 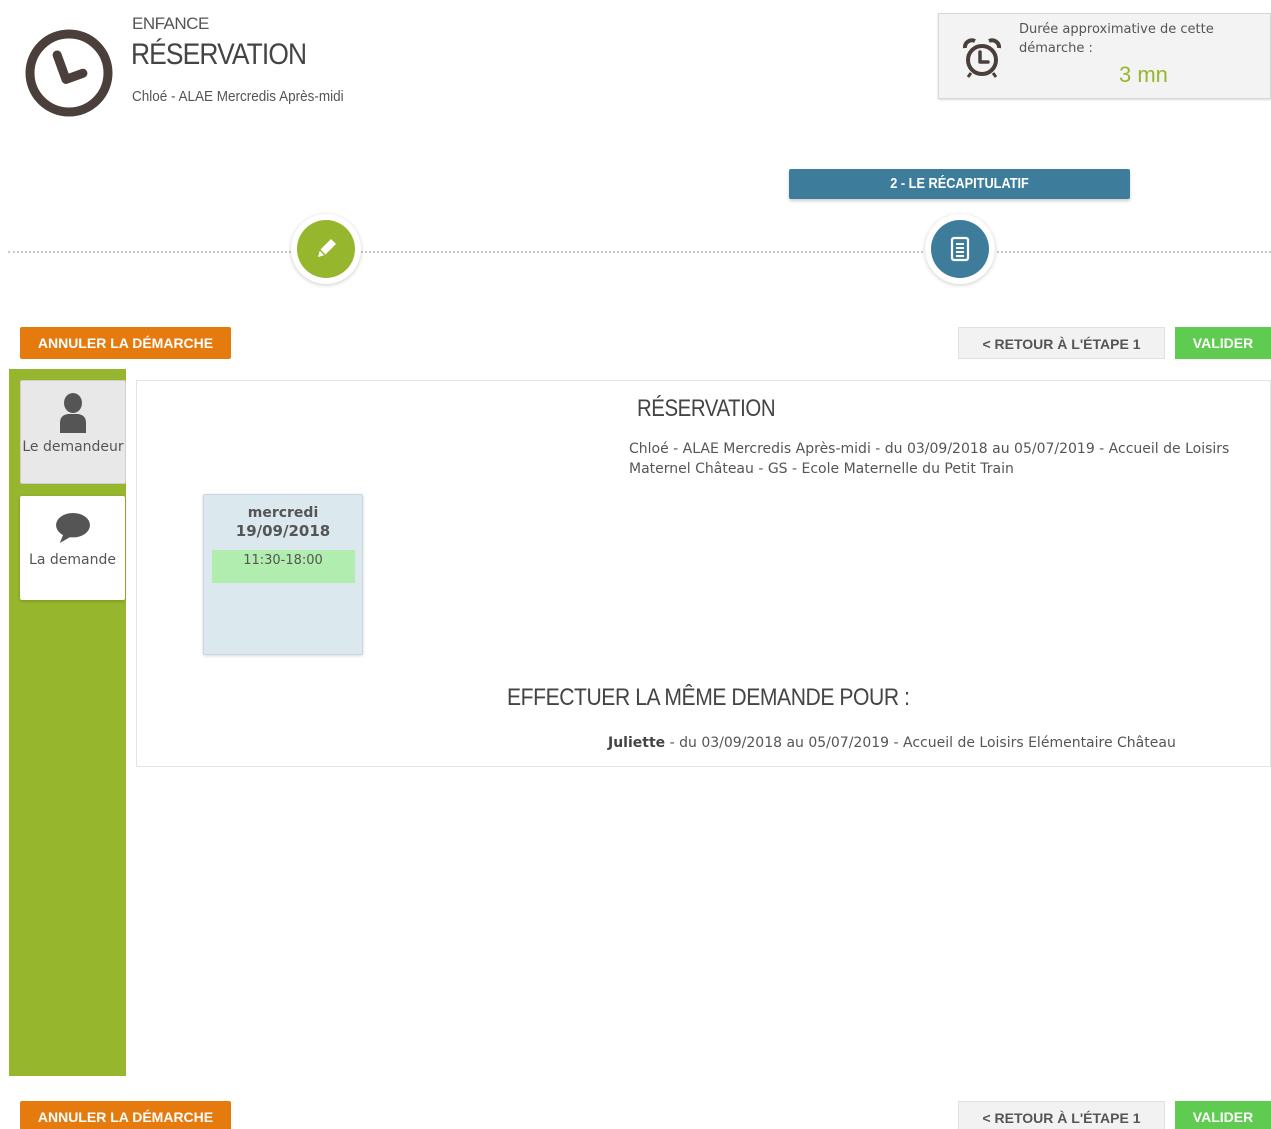 What do you see at coordinates (1143, 74) in the screenshot?
I see `duration-value: 3 mn` at bounding box center [1143, 74].